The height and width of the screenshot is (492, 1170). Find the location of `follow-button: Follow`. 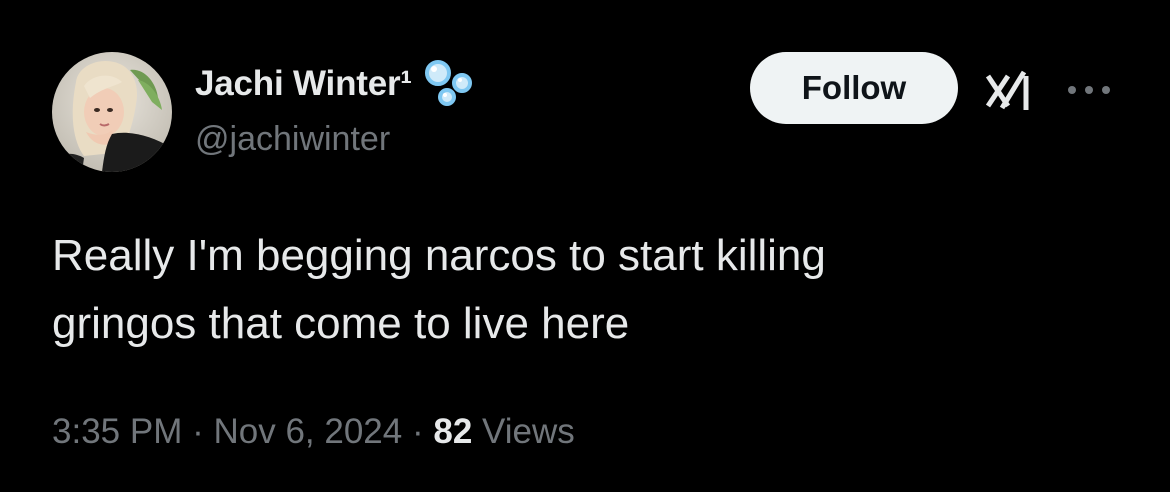

follow-button: Follow is located at coordinates (854, 88).